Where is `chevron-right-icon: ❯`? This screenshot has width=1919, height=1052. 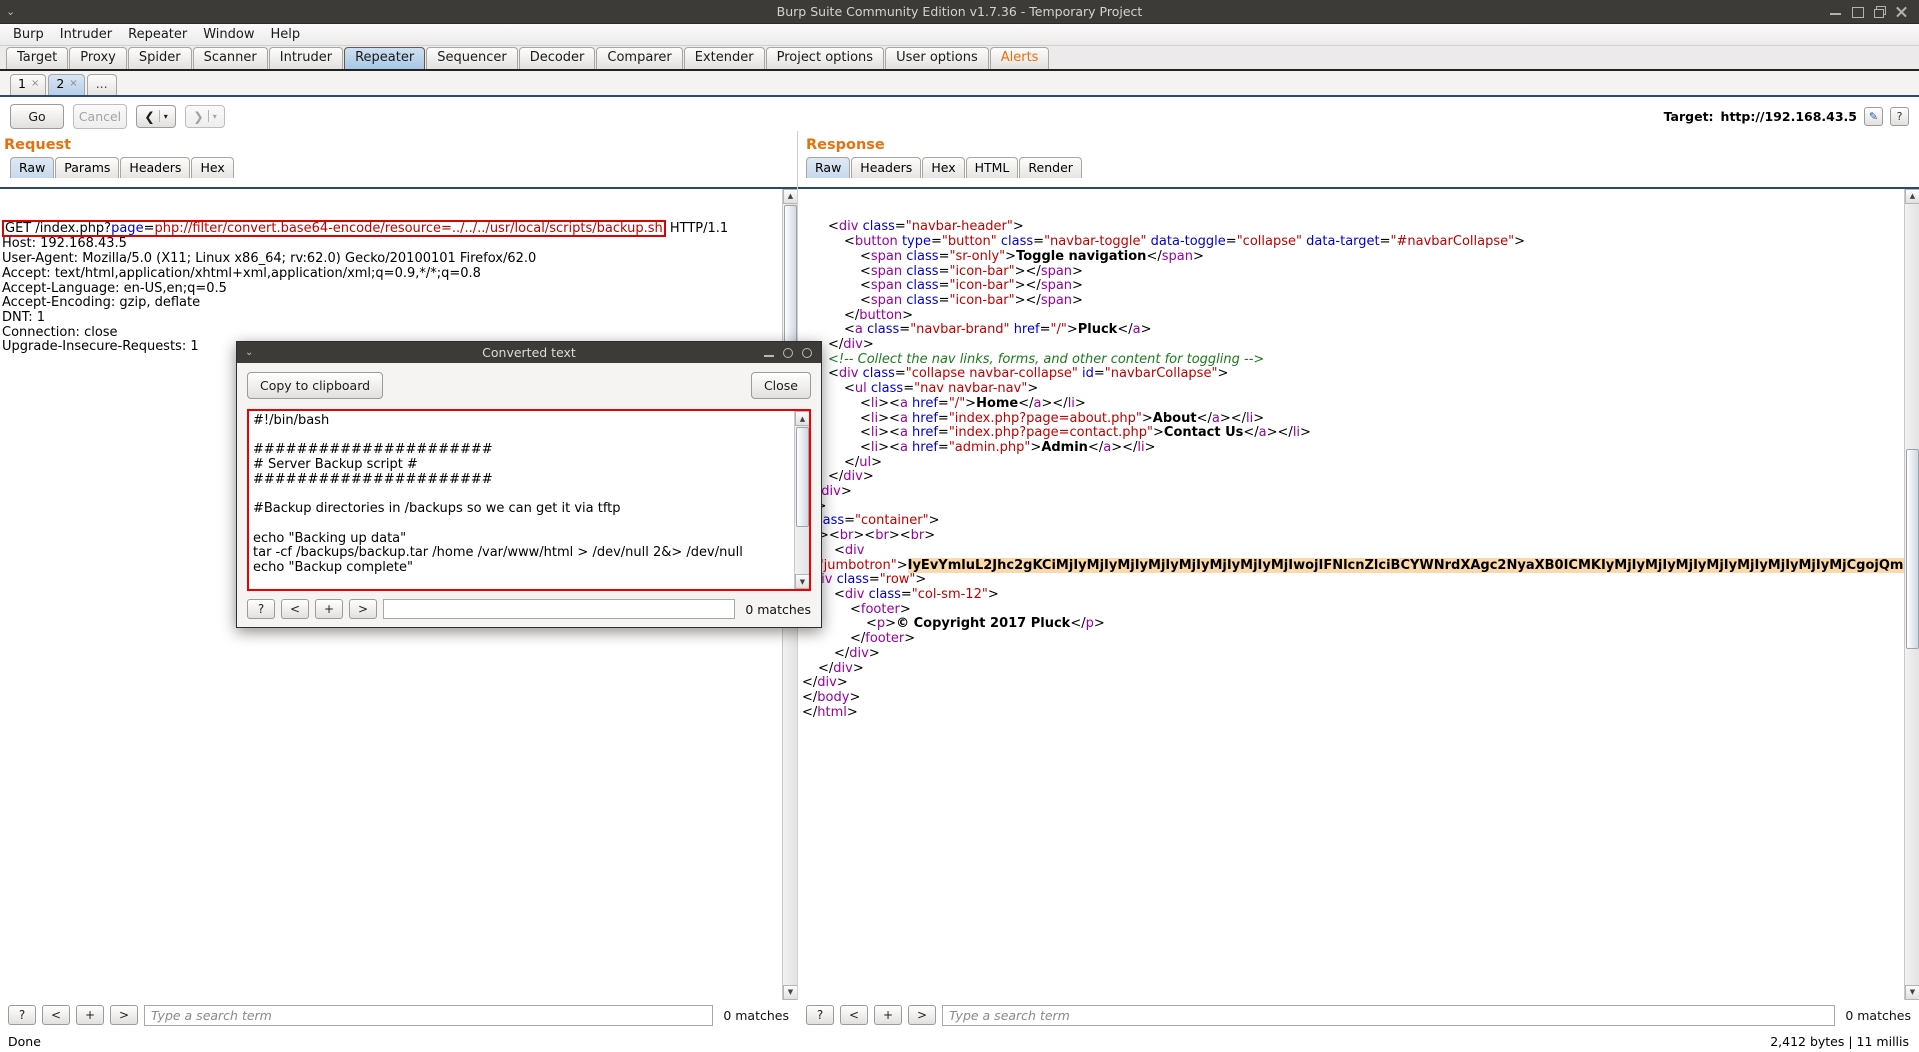 chevron-right-icon: ❯ is located at coordinates (198, 116).